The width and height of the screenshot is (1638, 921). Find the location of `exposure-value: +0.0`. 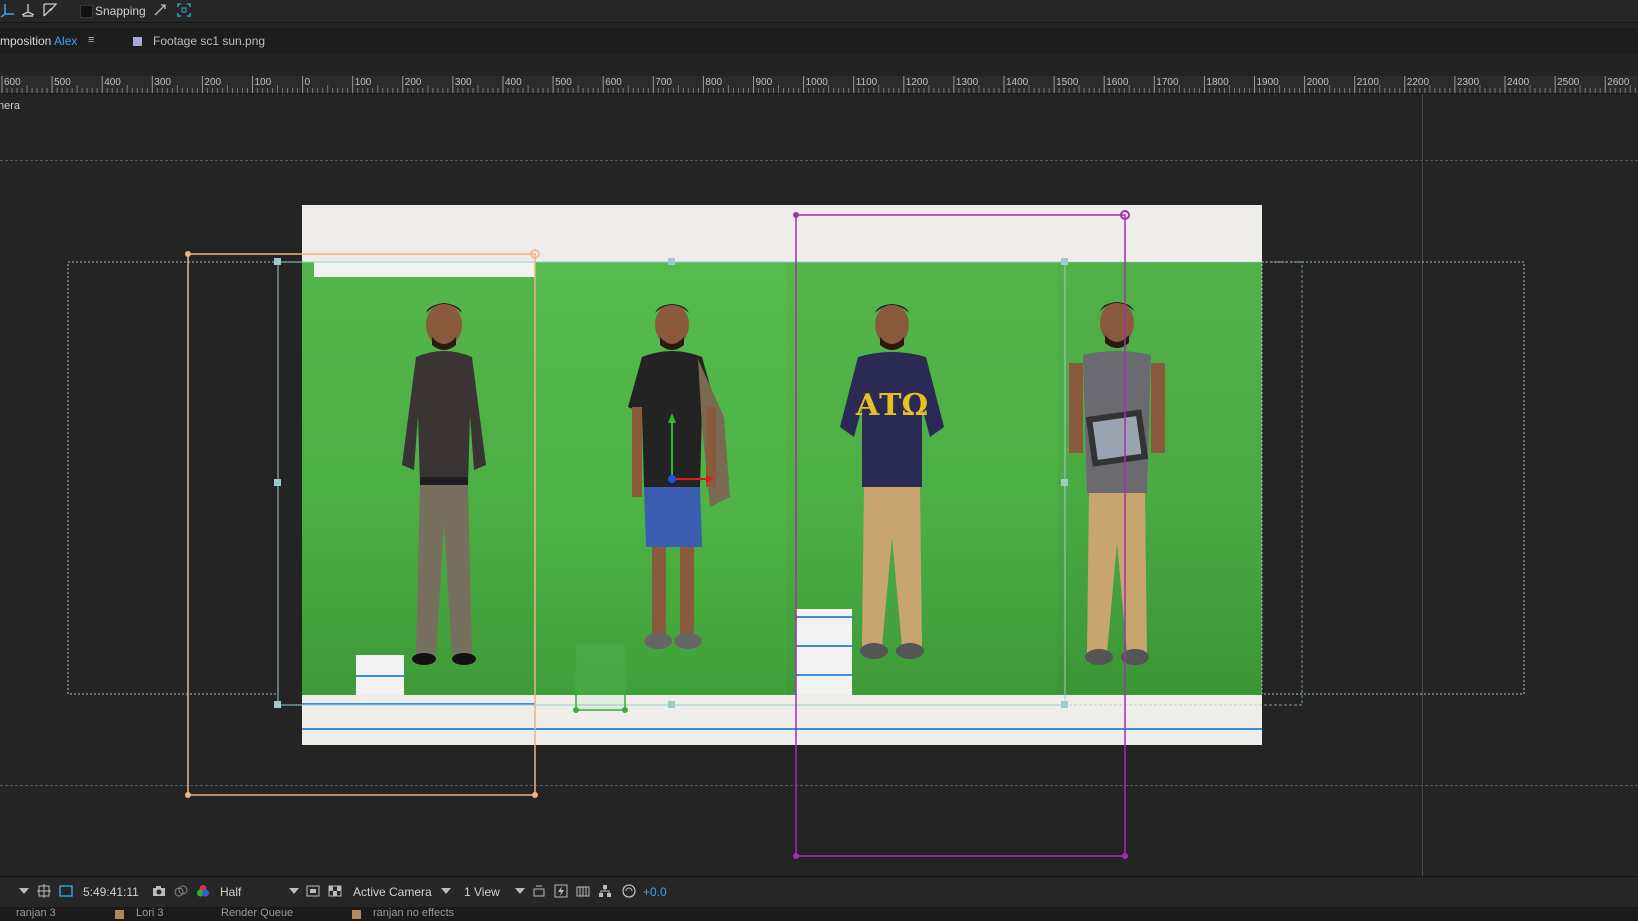

exposure-value: +0.0 is located at coordinates (655, 892).